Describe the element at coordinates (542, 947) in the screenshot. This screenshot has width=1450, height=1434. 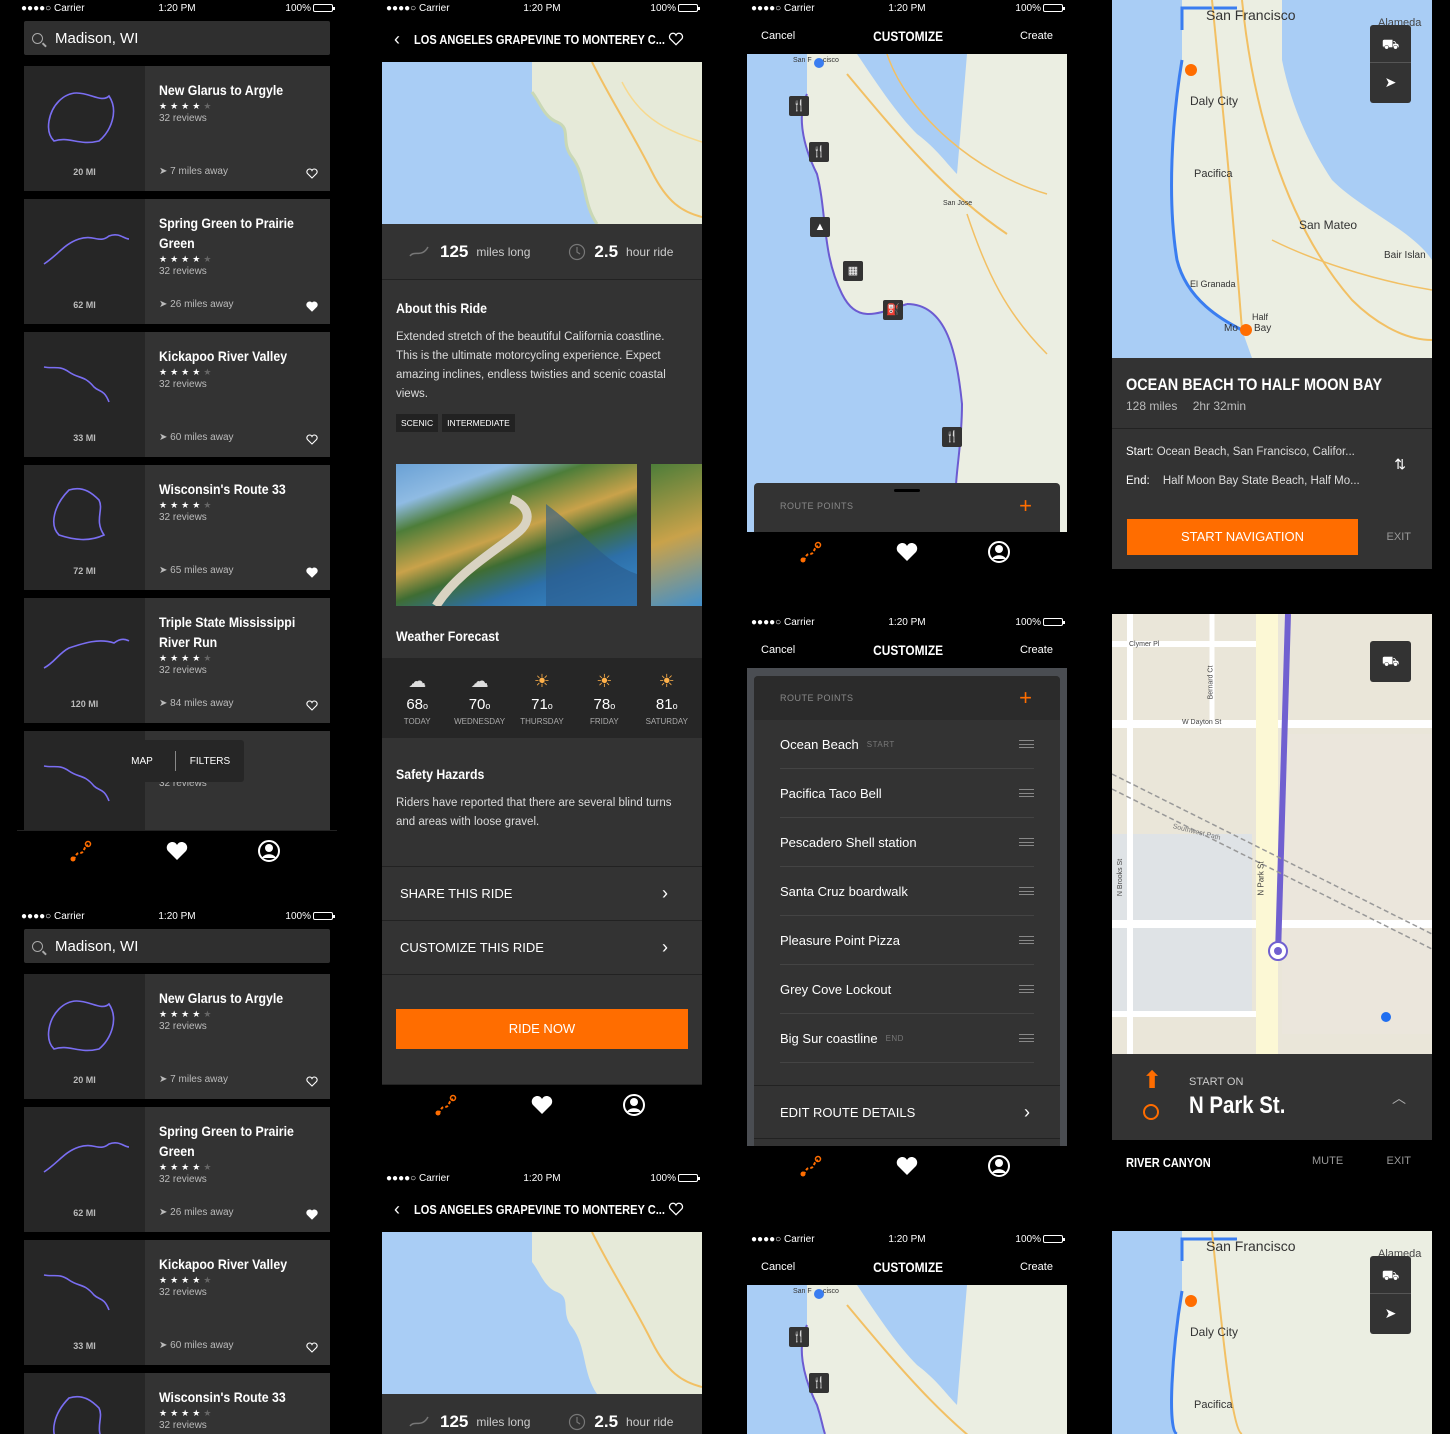
I see `customize-ride-row: CUSTOMIZE THIS RIDE ›` at that location.